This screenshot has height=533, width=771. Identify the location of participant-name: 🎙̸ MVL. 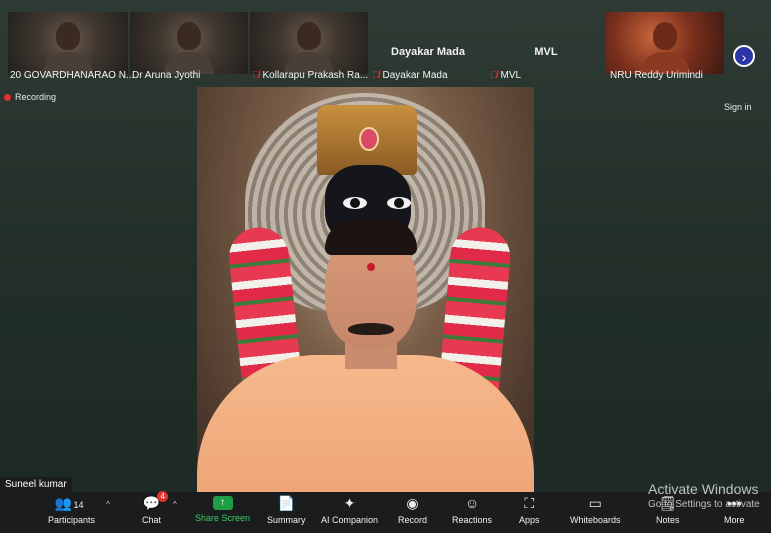
(506, 75).